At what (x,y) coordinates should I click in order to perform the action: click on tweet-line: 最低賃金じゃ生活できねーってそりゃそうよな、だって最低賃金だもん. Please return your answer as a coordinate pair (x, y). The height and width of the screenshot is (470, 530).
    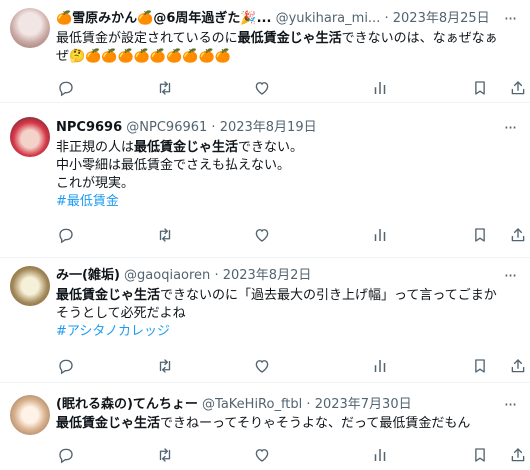
    Looking at the image, I should click on (287, 424).